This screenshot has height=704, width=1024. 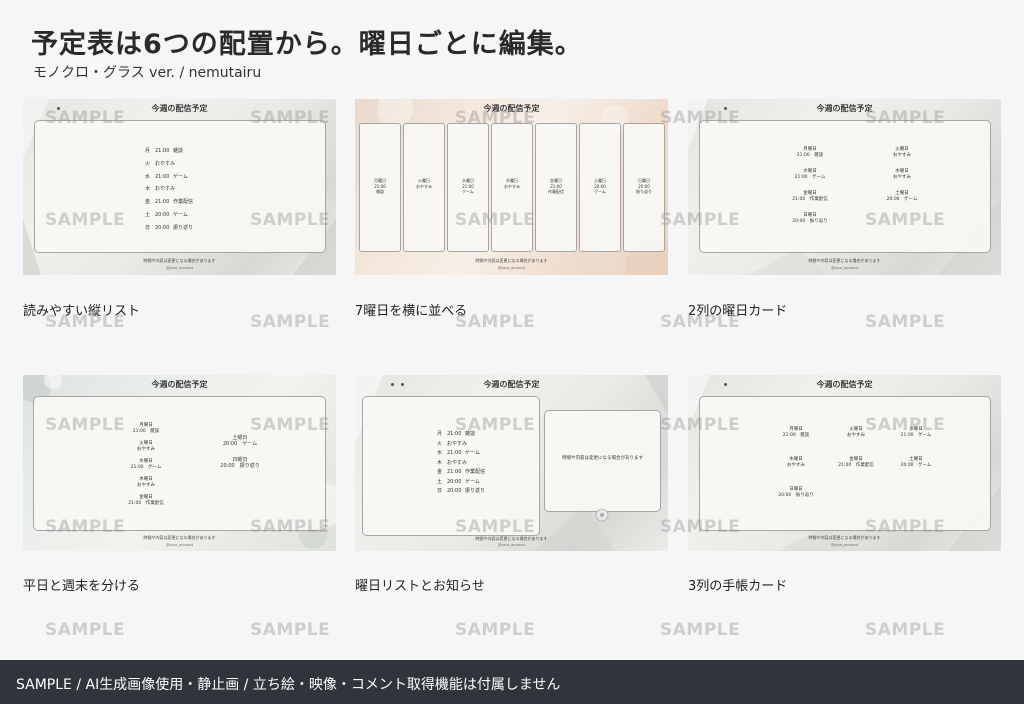 What do you see at coordinates (411, 311) in the screenshot?
I see `template-caption: 7曜日を横に並べる` at bounding box center [411, 311].